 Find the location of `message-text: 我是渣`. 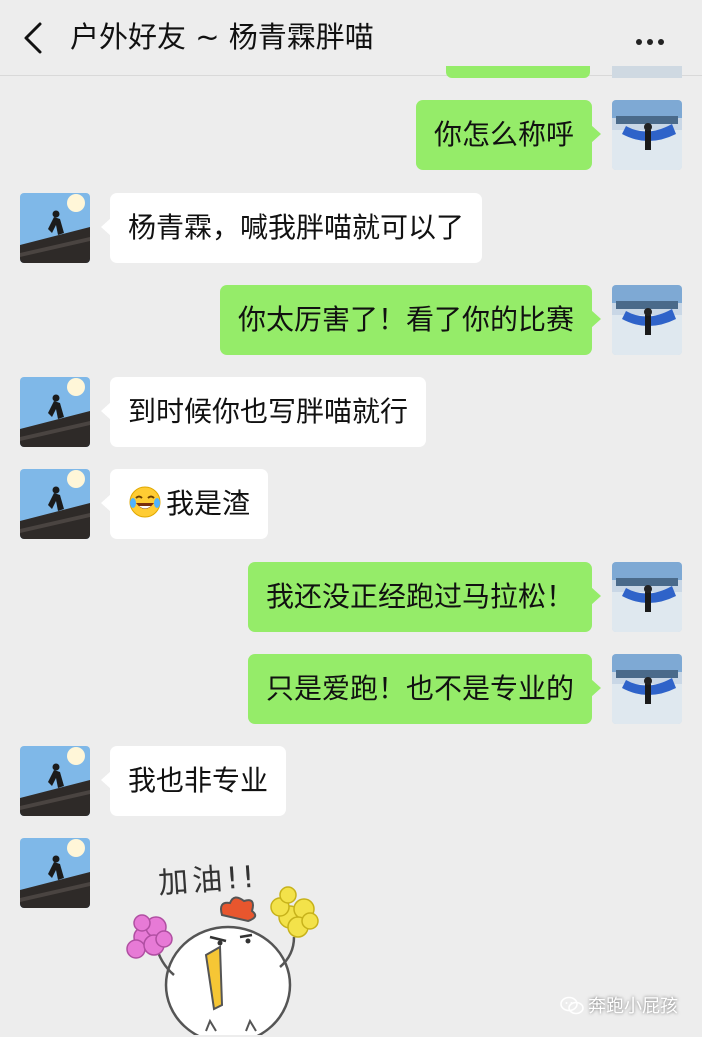

message-text: 我是渣 is located at coordinates (208, 503).